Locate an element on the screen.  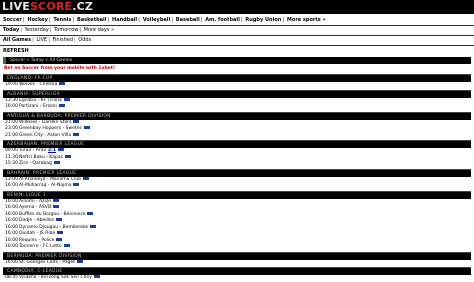
match-teams: Al-Muharraq - Al-Najma is located at coordinates (45, 185).